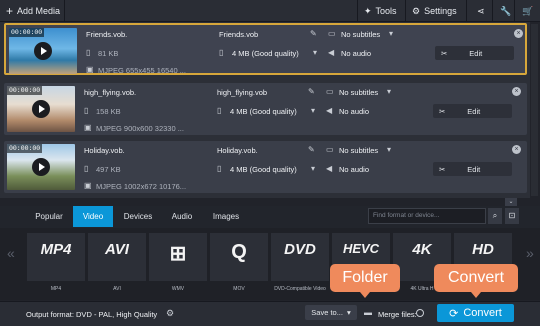 The image size is (540, 326). Describe the element at coordinates (270, 11) in the screenshot. I see `top-toolbar` at that location.